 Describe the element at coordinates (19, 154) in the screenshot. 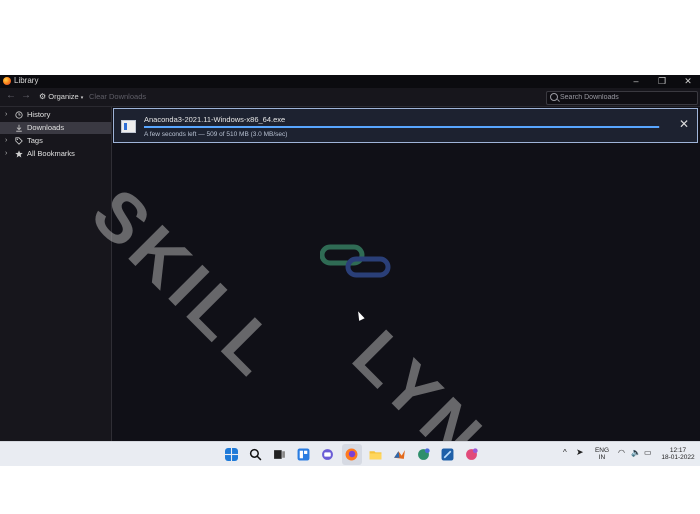

I see `star-icon` at that location.